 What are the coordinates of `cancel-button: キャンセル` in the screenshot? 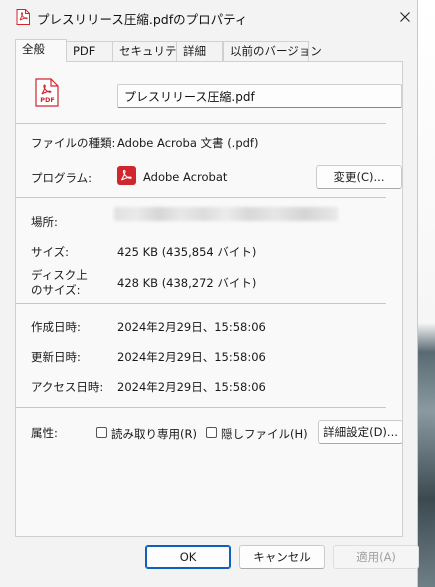 It's located at (282, 557).